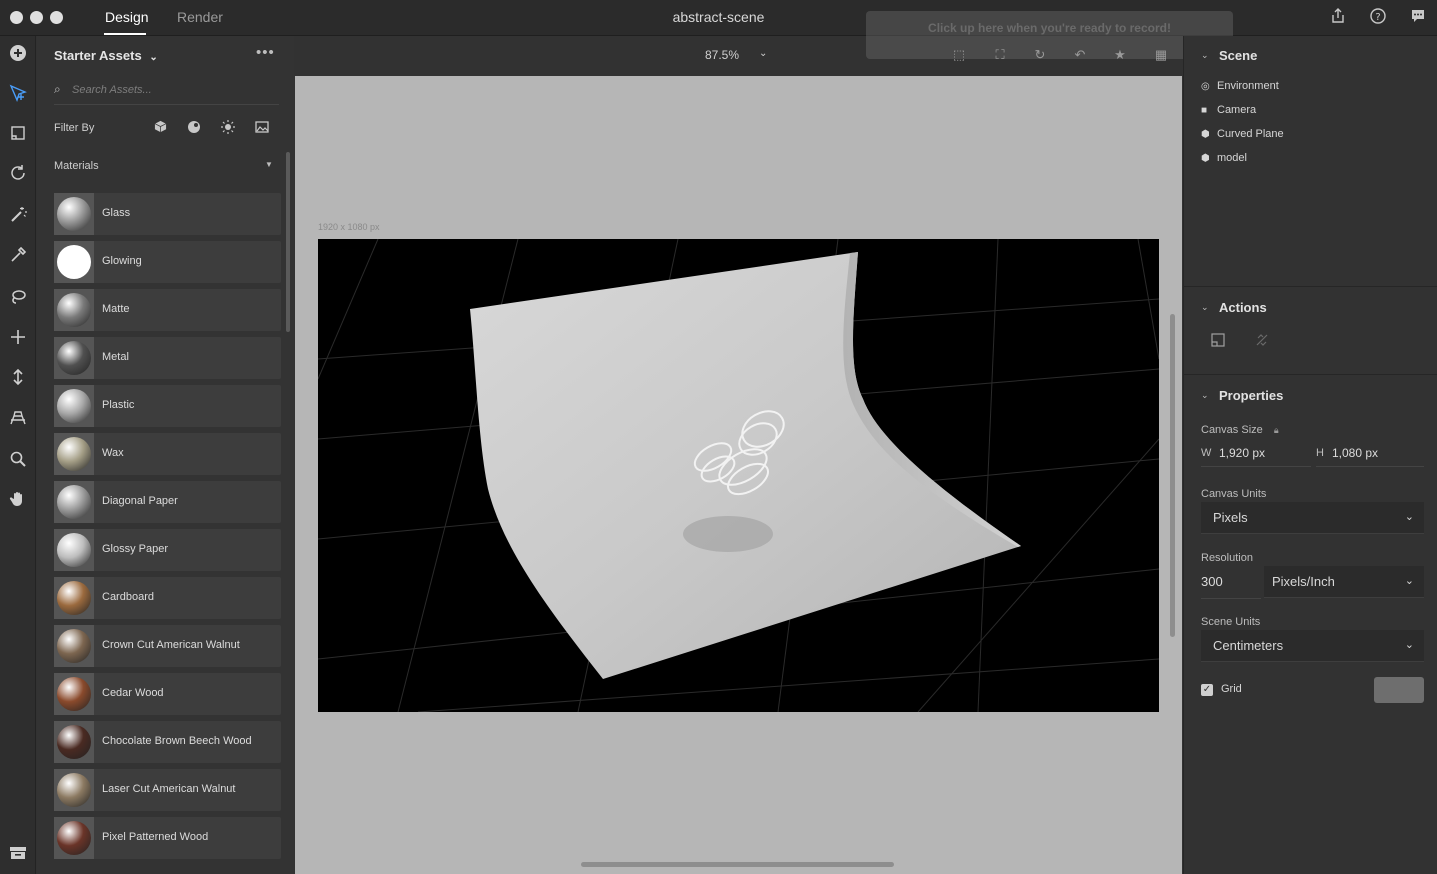 This screenshot has height=874, width=1437. What do you see at coordinates (1355, 453) in the screenshot?
I see `height-field: 1,080 px` at bounding box center [1355, 453].